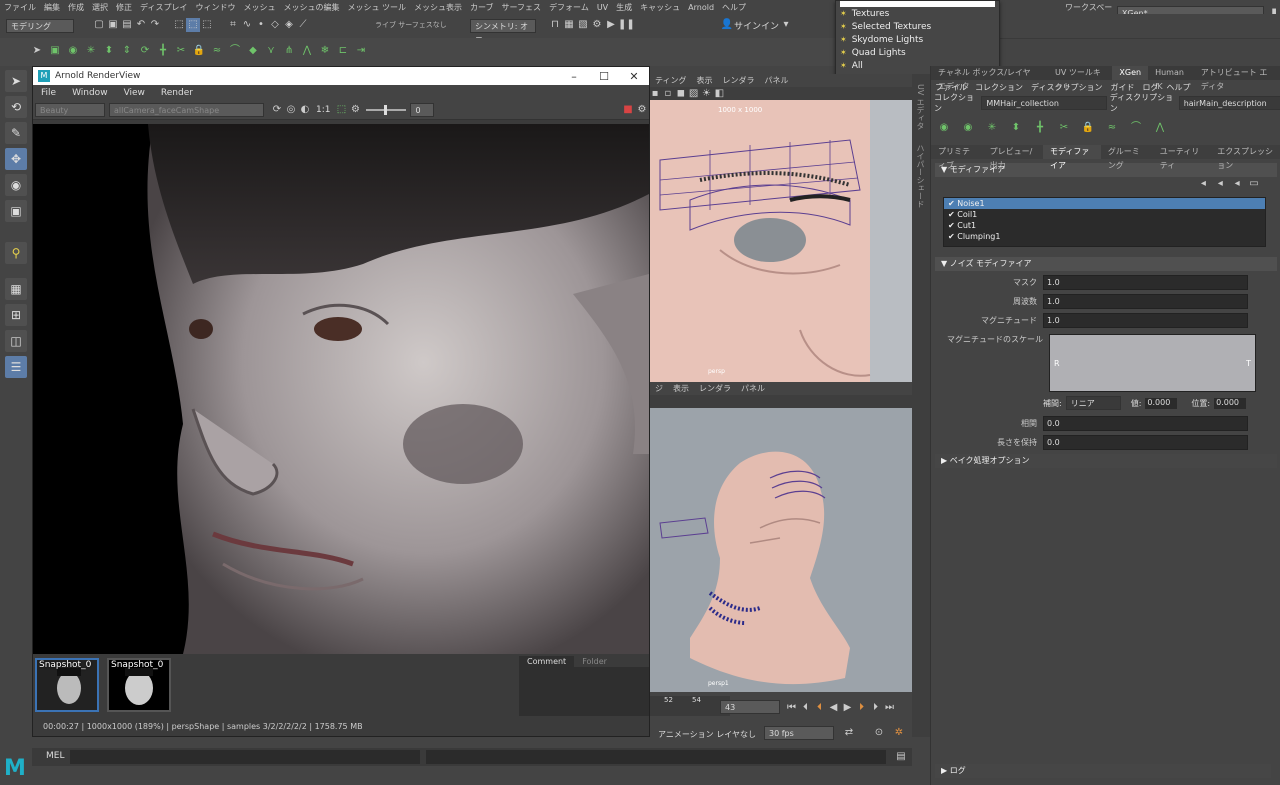 This screenshot has height=785, width=1280. Describe the element at coordinates (386, 110) in the screenshot. I see `exposure-slider` at that location.